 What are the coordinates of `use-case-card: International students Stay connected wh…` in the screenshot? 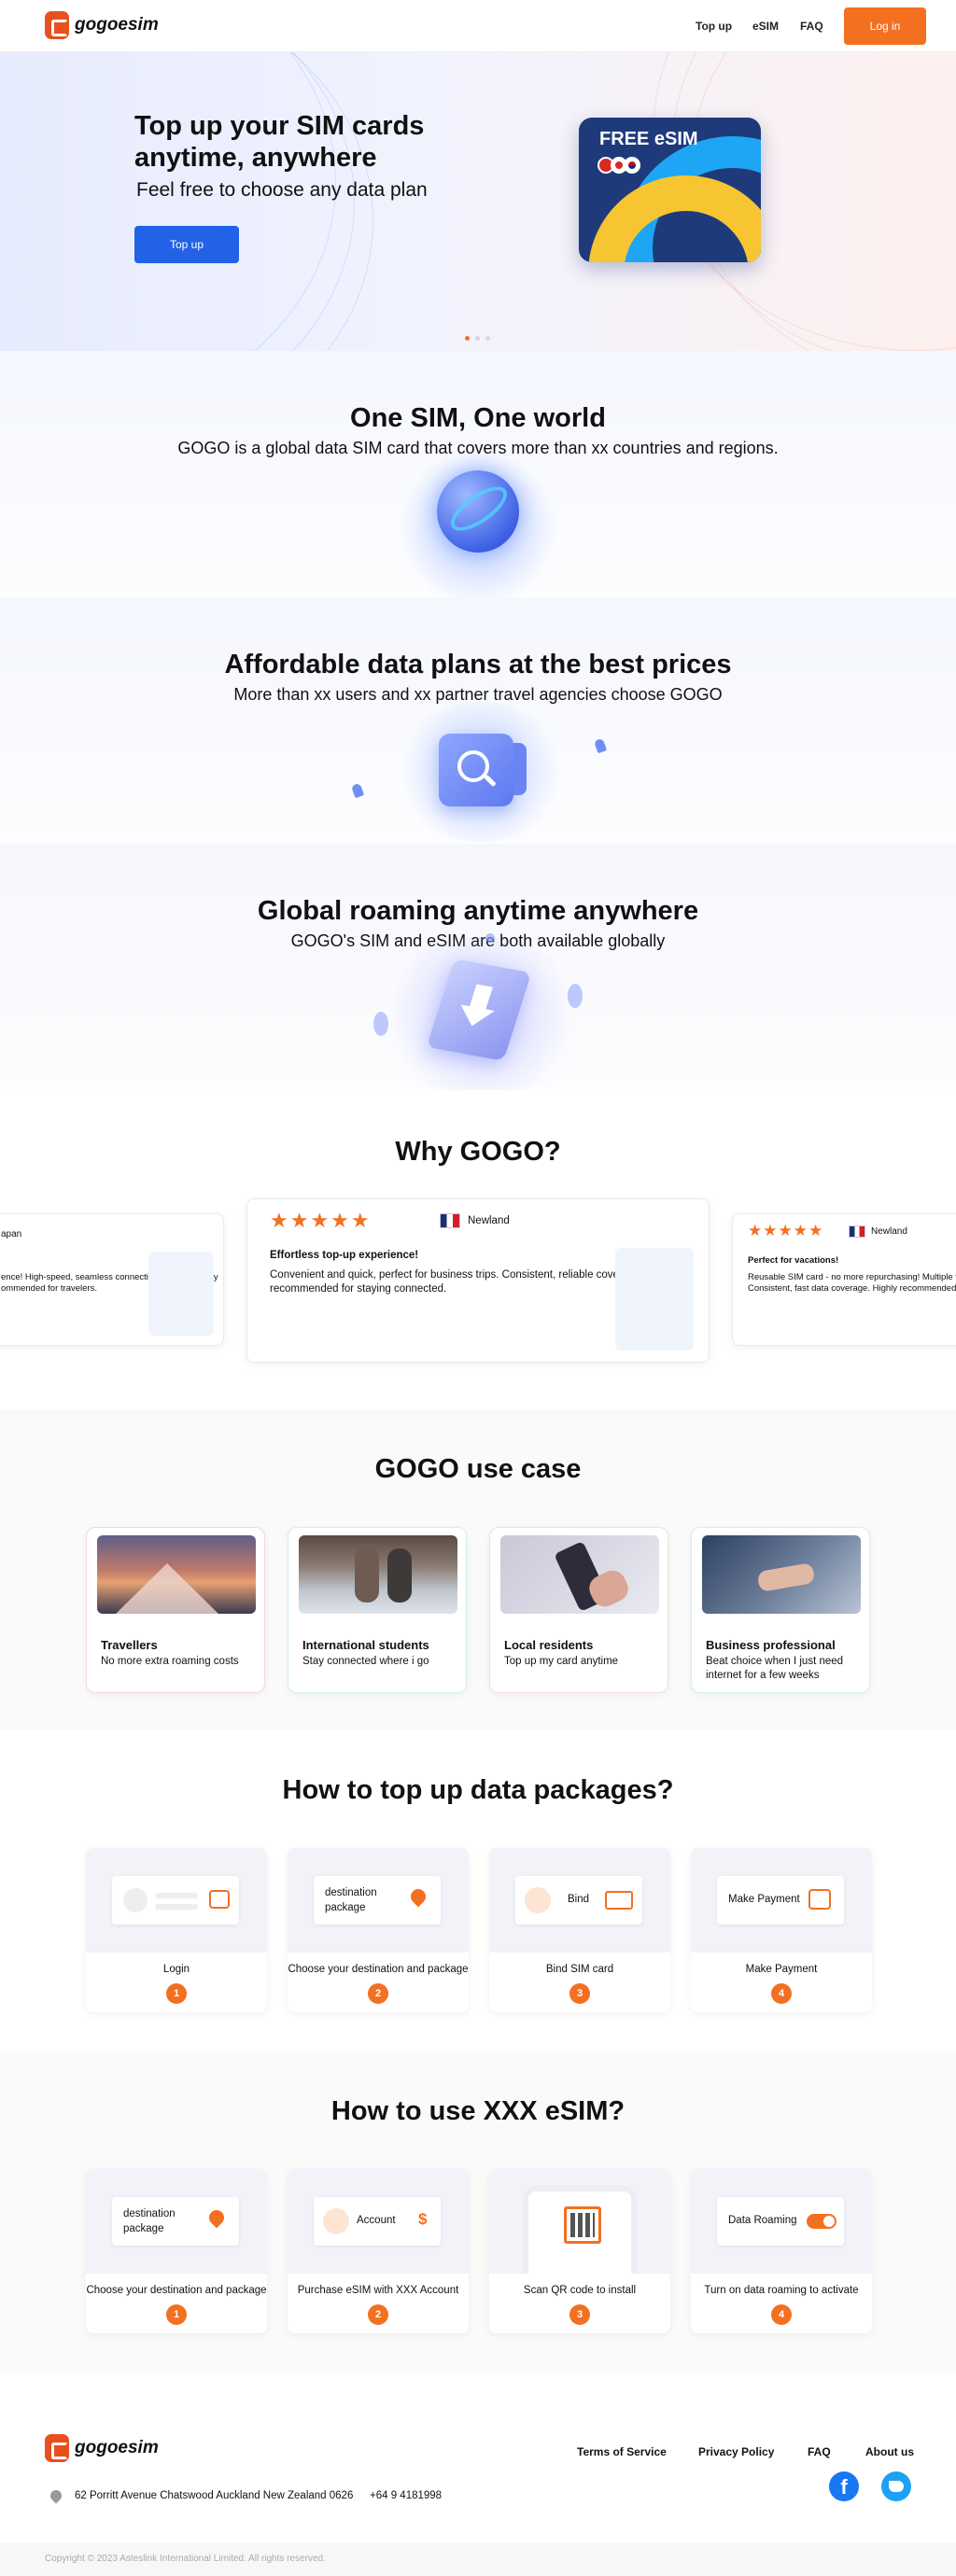 It's located at (377, 1610).